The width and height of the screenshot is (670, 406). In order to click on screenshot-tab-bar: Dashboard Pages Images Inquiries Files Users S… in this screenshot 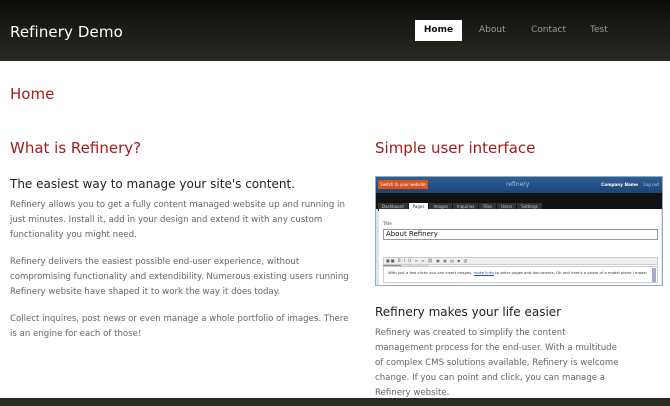, I will do `click(519, 202)`.